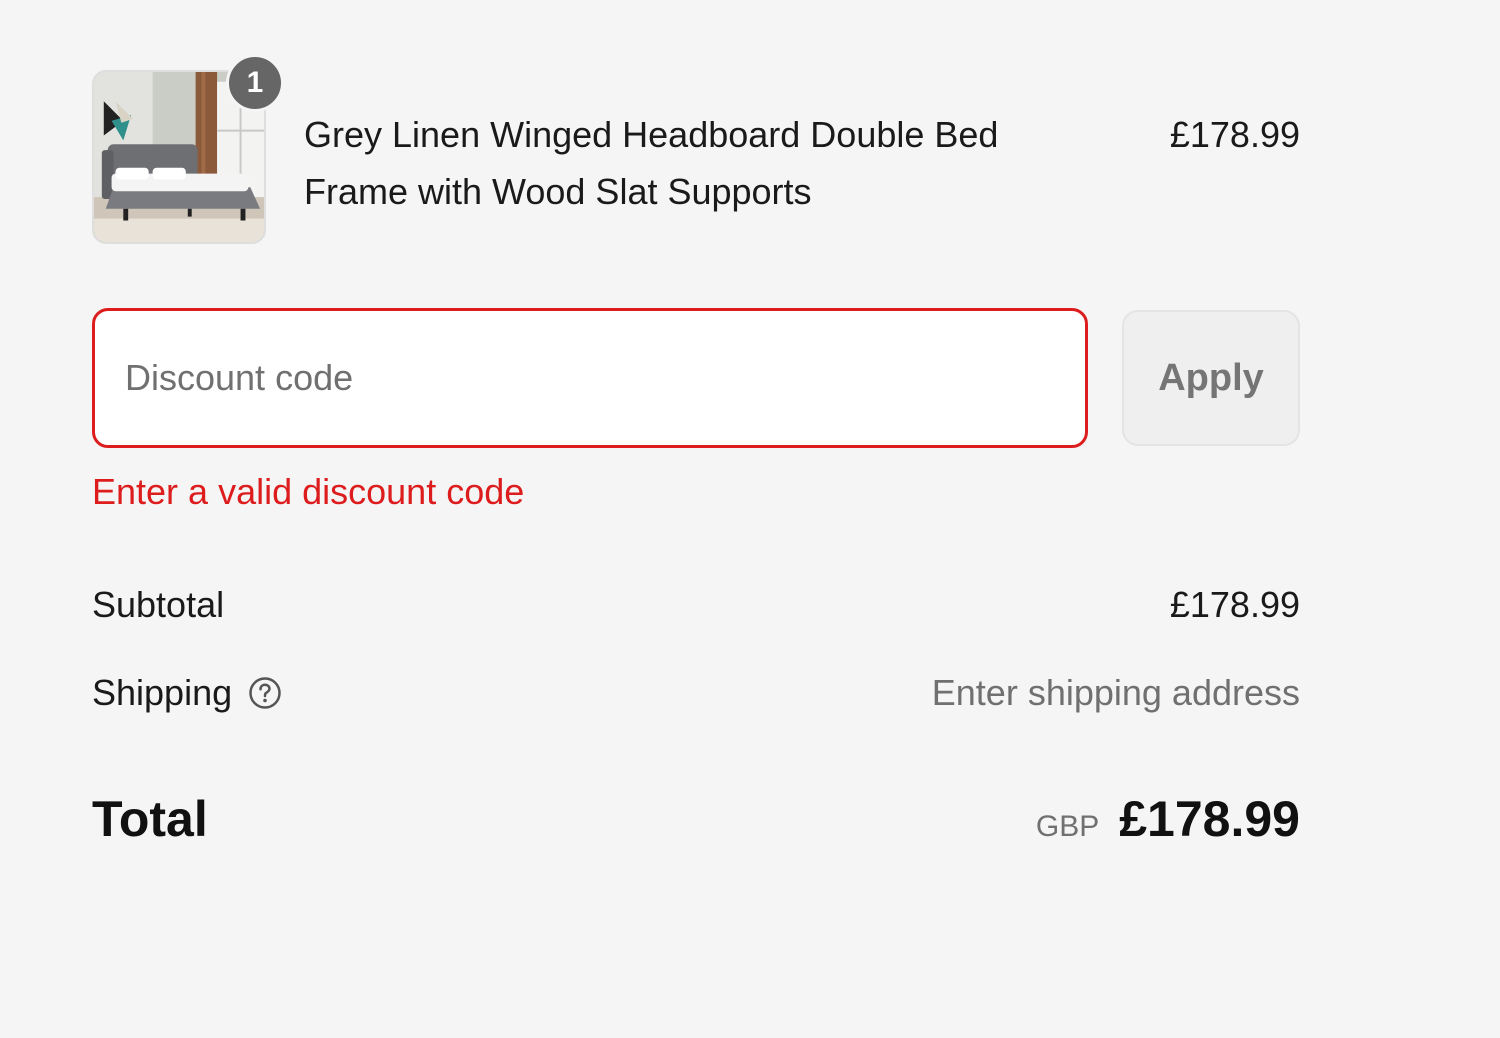 Image resolution: width=1500 pixels, height=1038 pixels. I want to click on product-thumbnail-wrapper: 1, so click(188, 149).